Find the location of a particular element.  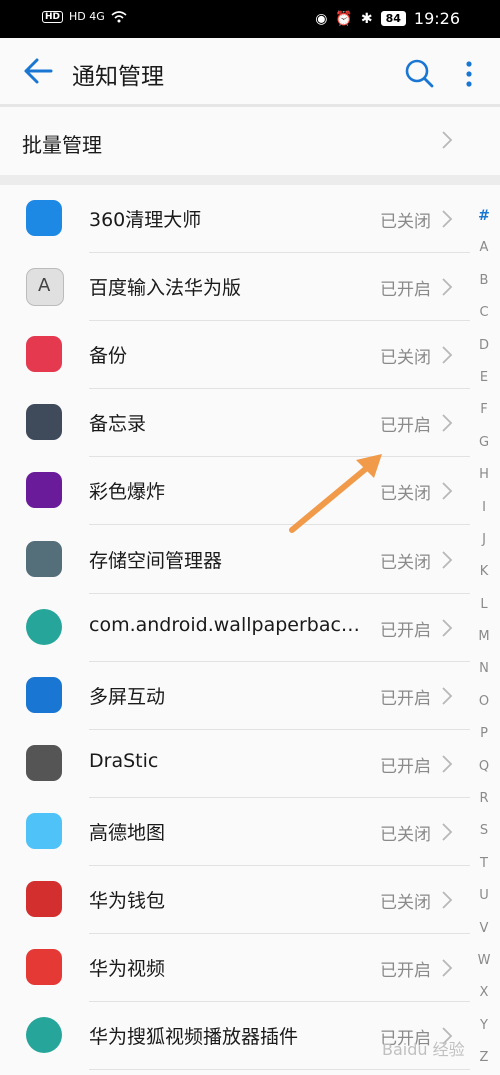

index-letter: I is located at coordinates (484, 508).